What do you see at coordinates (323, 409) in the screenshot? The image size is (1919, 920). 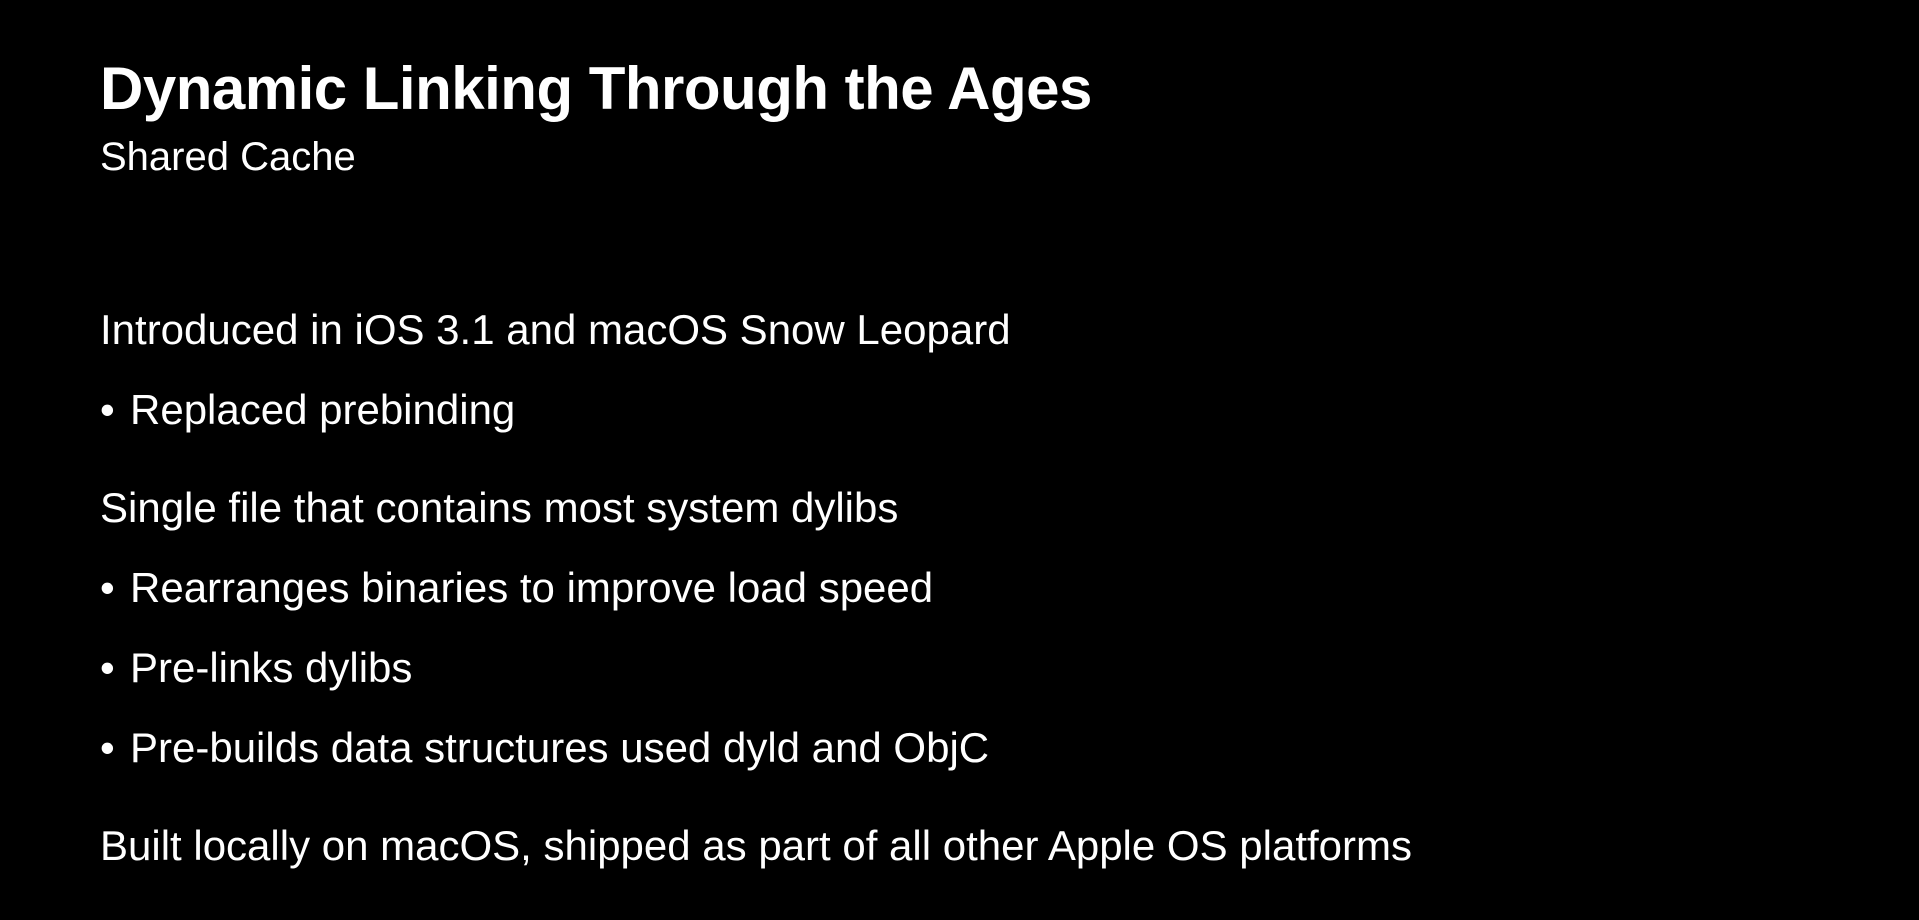 I see `bullet-text: Replaced prebinding` at bounding box center [323, 409].